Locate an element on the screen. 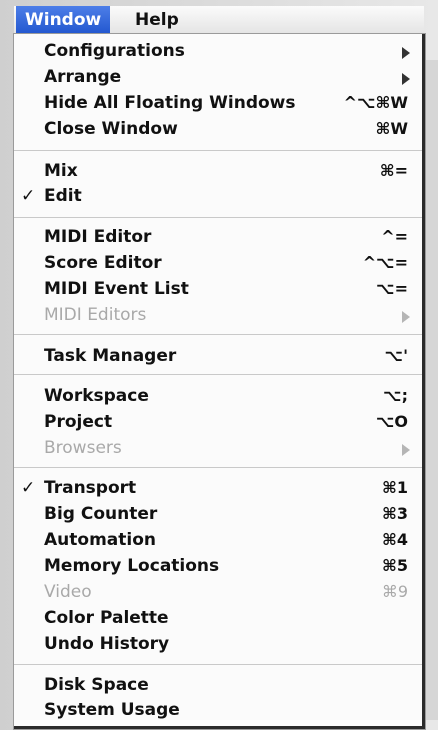  menu-item-project: Project ⌥O is located at coordinates (218, 422).